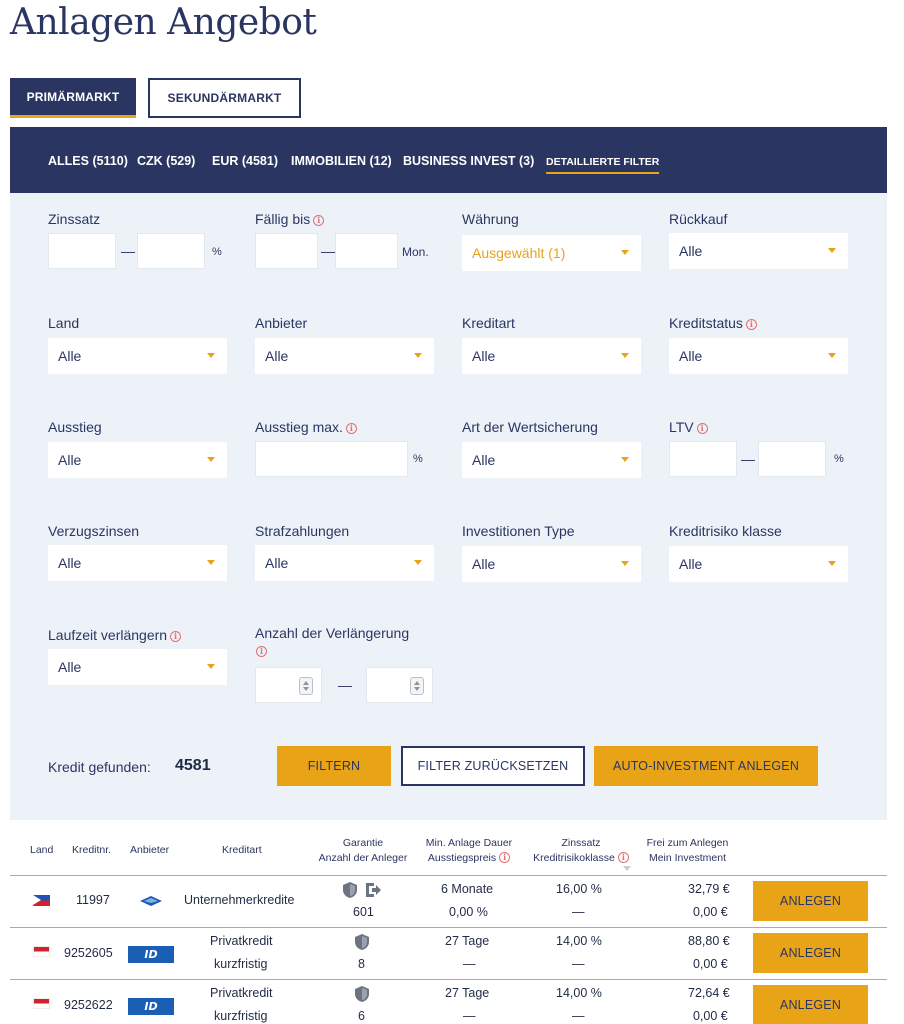 This screenshot has height=1024, width=904. What do you see at coordinates (41, 951) in the screenshot?
I see `indonesia-flag-icon` at bounding box center [41, 951].